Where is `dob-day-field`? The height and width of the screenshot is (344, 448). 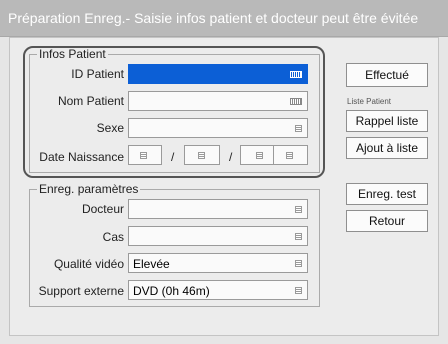
dob-day-field is located at coordinates (145, 155).